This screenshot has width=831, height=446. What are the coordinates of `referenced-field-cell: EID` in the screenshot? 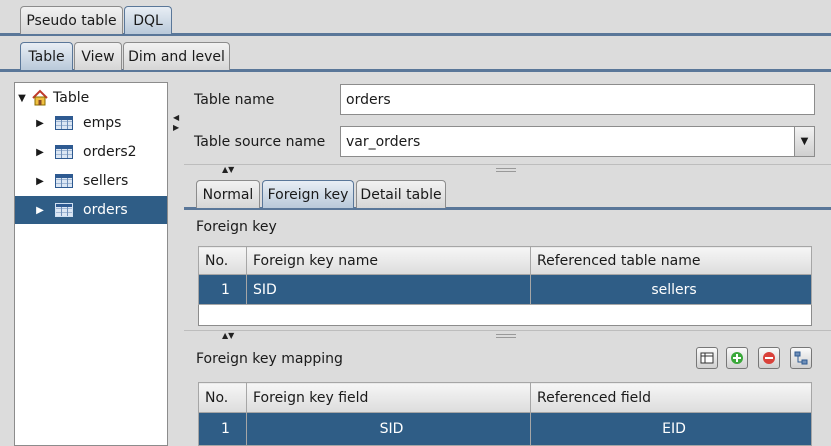 It's located at (671, 429).